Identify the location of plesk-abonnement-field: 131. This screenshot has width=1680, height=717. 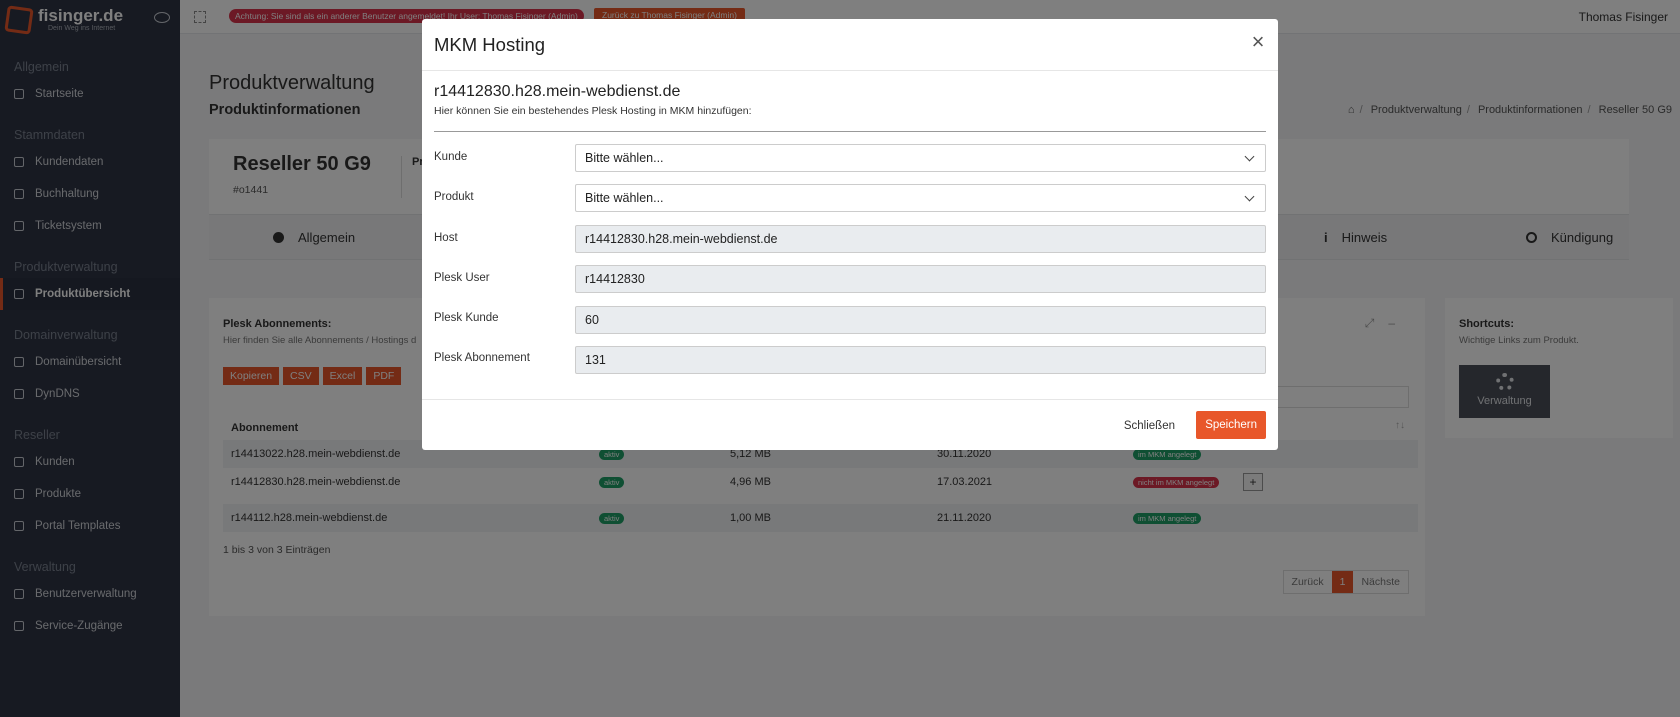
(920, 360).